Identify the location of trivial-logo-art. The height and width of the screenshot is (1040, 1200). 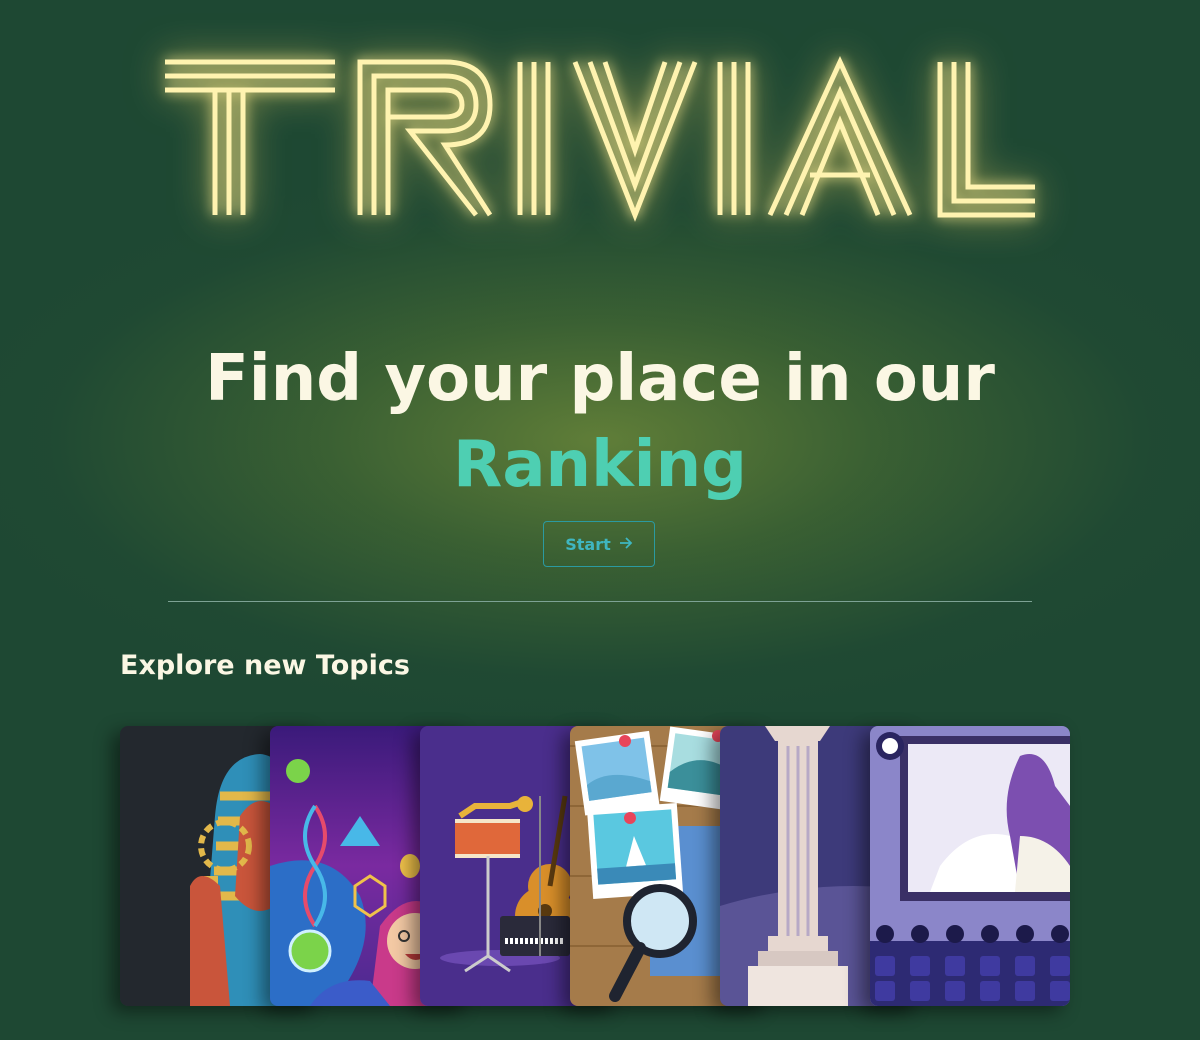
(600, 138).